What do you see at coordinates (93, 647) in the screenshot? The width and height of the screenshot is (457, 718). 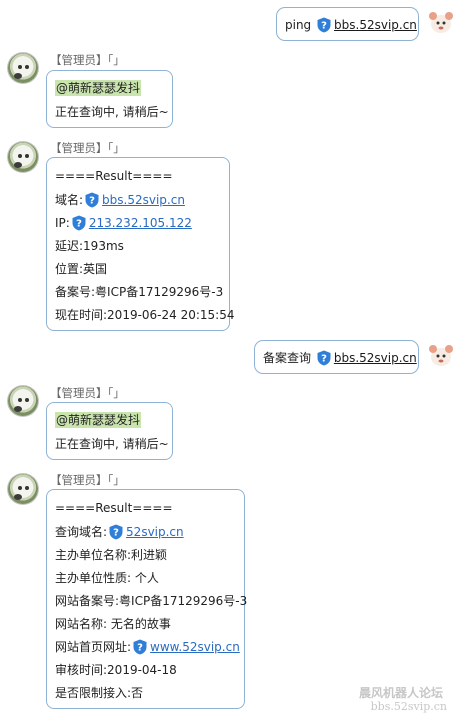 I see `homepage-label: 网站首页网址:` at bounding box center [93, 647].